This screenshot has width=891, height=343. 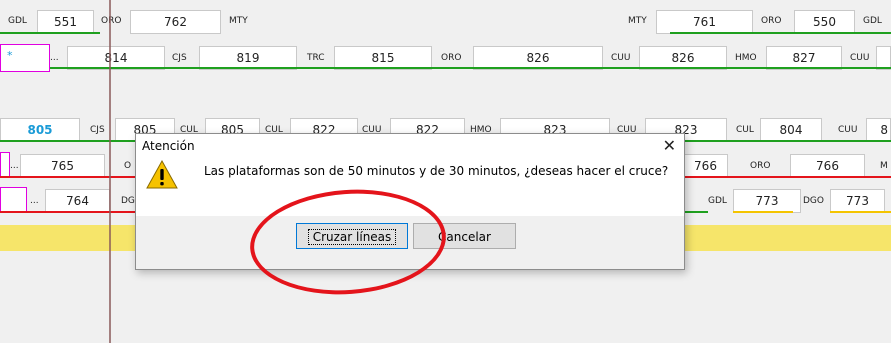 What do you see at coordinates (25, 58) in the screenshot?
I see `selected-trip-cell: *` at bounding box center [25, 58].